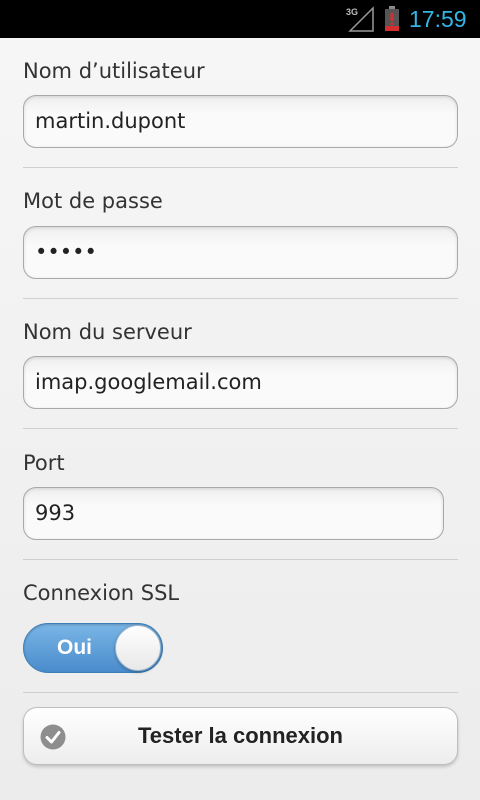  What do you see at coordinates (240, 382) in the screenshot?
I see `server-input: imap.googlemail.com` at bounding box center [240, 382].